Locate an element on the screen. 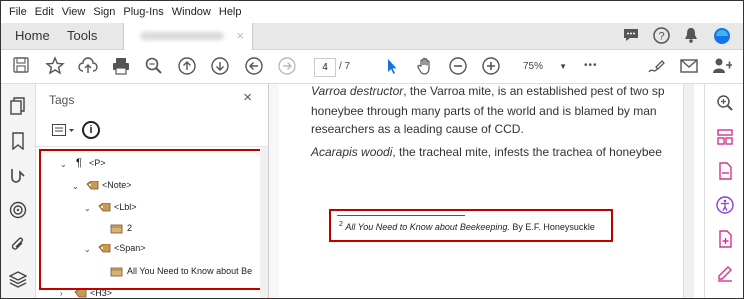  upload-cloud-icon is located at coordinates (88, 66).